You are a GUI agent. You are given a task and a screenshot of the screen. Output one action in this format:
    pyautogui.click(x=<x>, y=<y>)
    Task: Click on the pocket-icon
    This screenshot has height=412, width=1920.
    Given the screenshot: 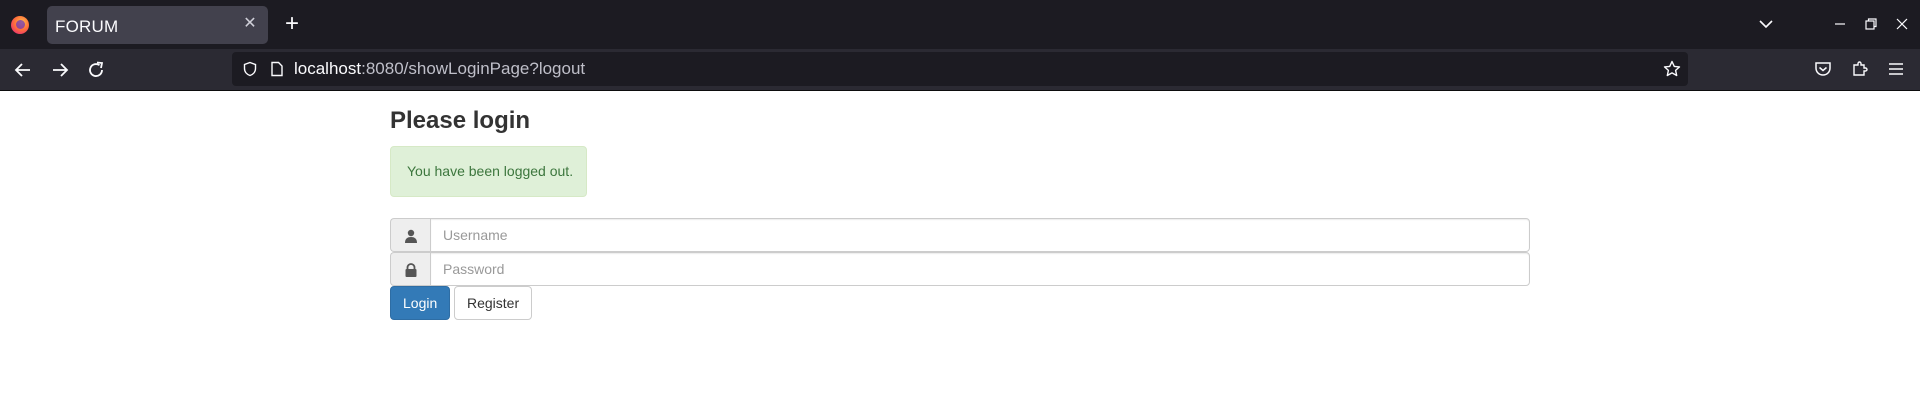 What is the action you would take?
    pyautogui.click(x=1823, y=69)
    